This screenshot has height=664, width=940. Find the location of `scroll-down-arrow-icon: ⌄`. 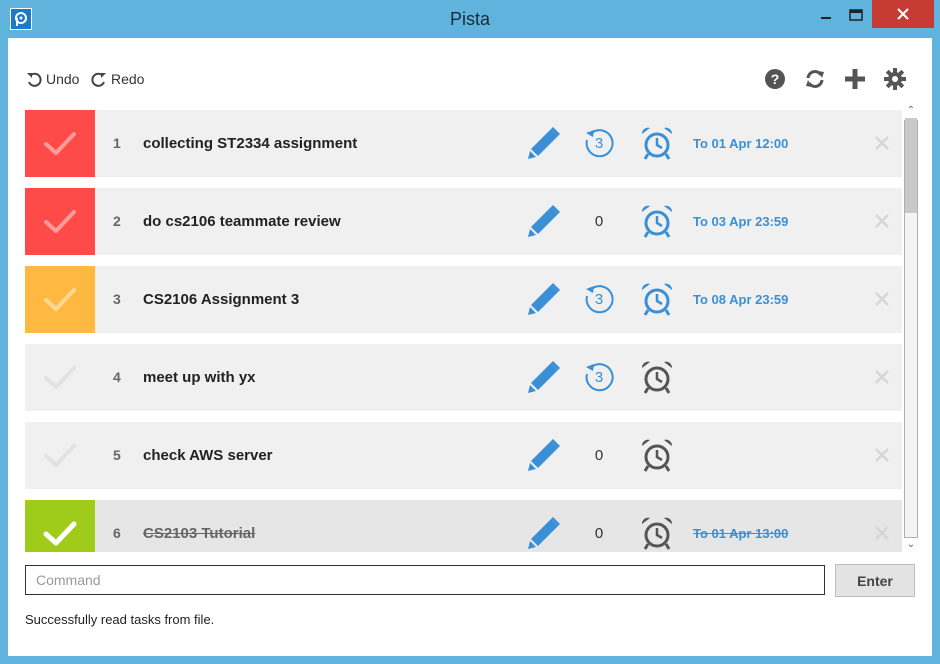

scroll-down-arrow-icon: ⌄ is located at coordinates (911, 545).